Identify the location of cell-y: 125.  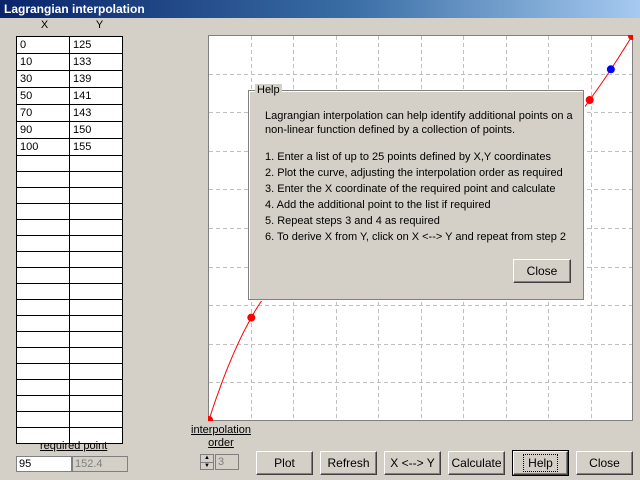
(96, 45).